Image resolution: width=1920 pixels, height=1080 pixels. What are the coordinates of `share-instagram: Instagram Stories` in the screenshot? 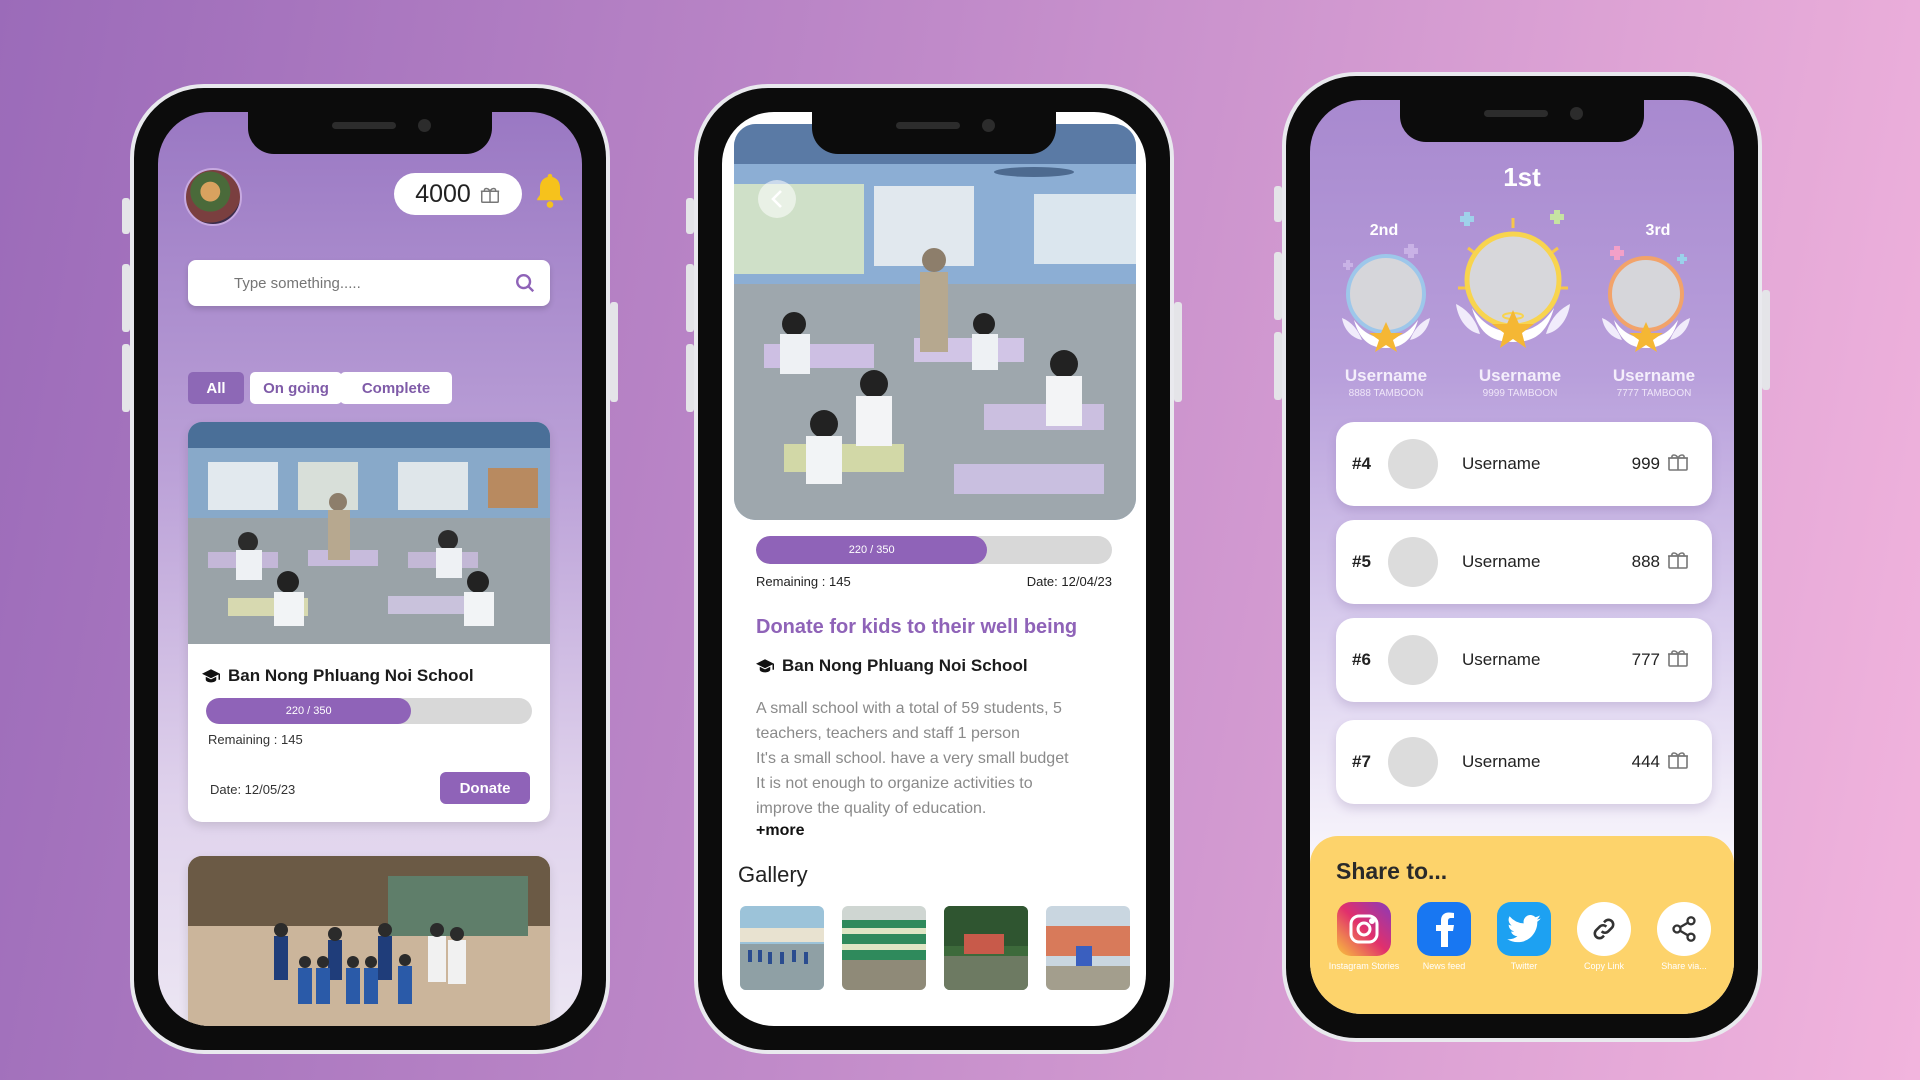 It's located at (1364, 937).